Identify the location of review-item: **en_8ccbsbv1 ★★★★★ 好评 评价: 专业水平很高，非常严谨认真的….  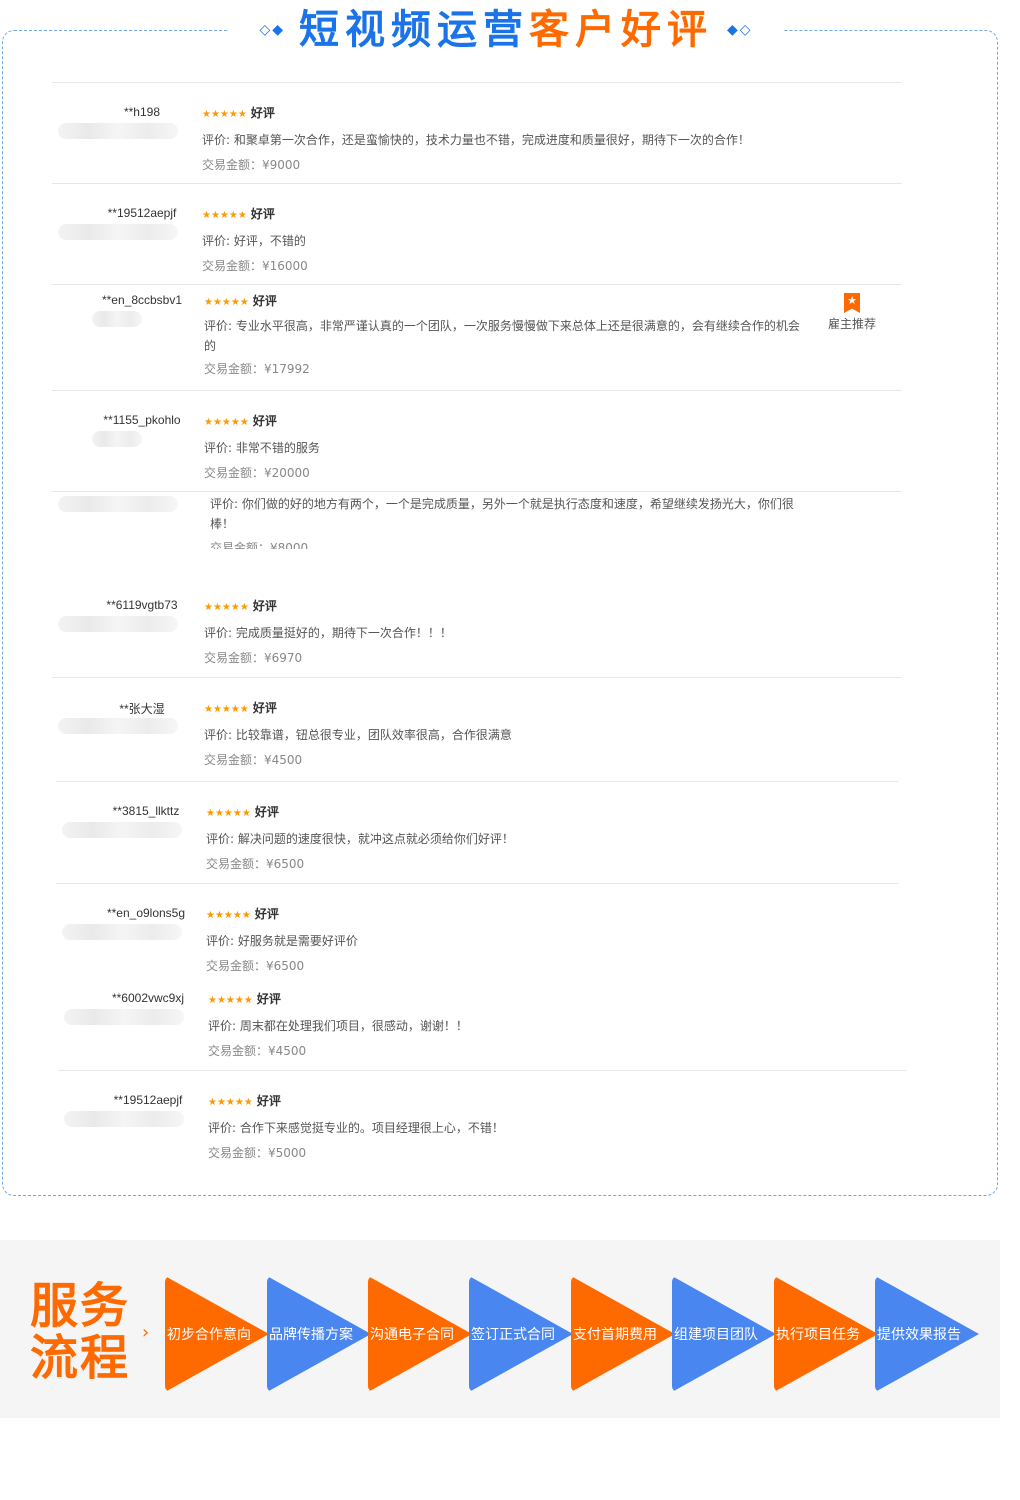
(477, 337).